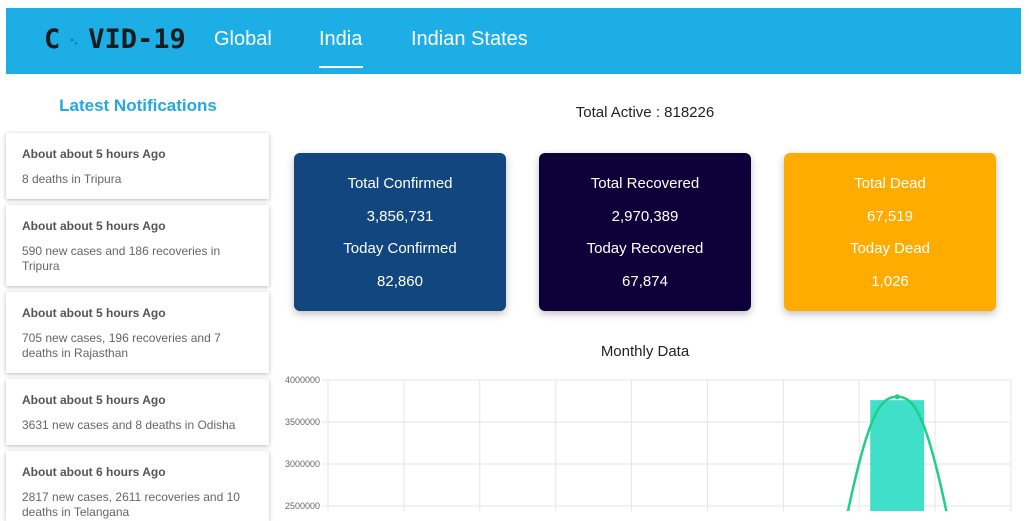  I want to click on card-label: Total Recovered, so click(645, 183).